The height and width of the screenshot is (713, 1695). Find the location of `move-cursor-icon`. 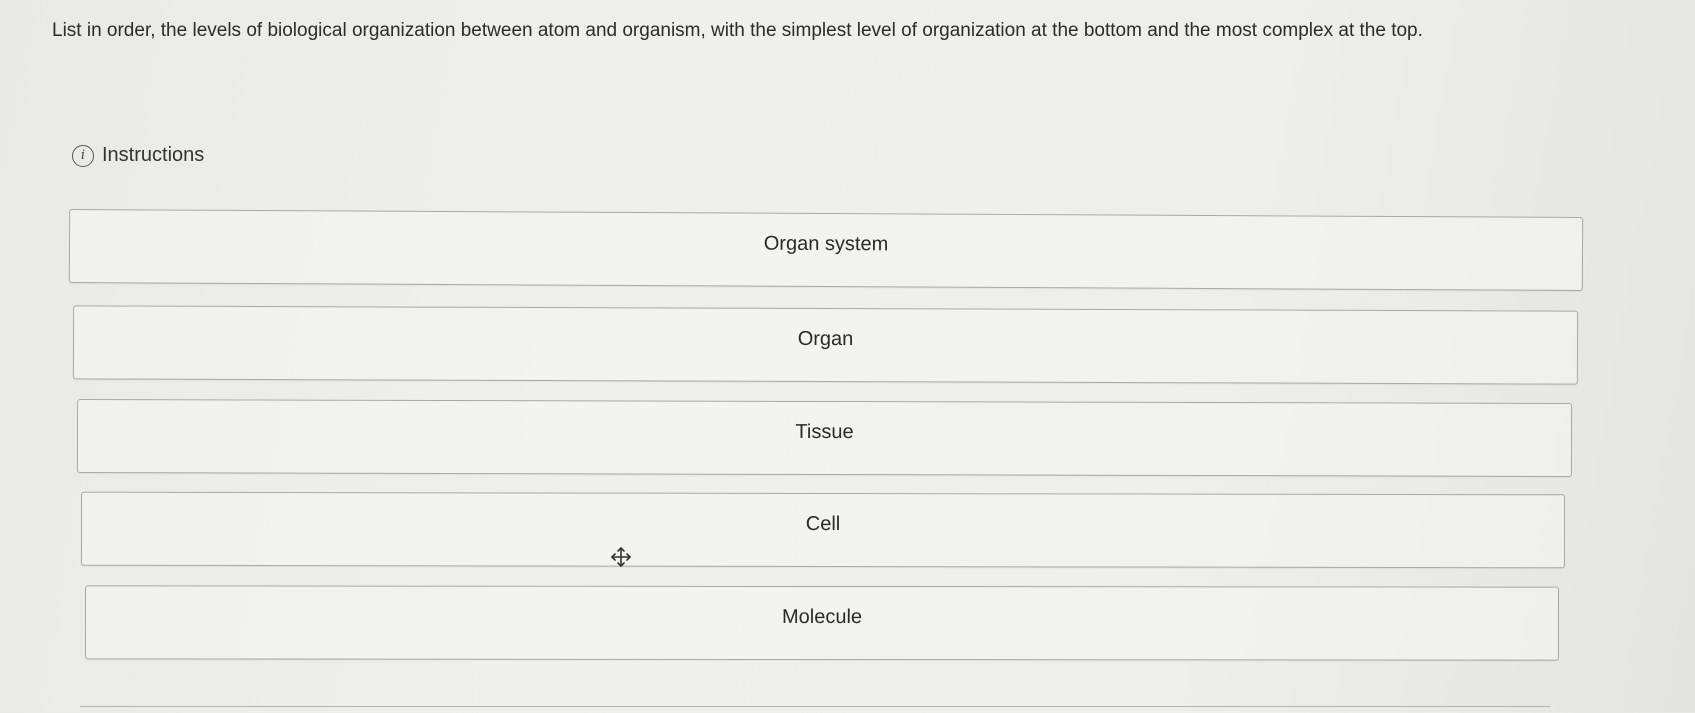

move-cursor-icon is located at coordinates (621, 557).